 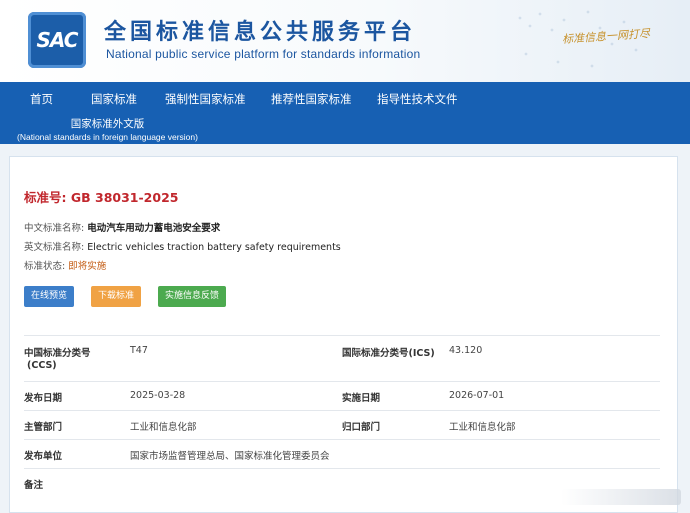 I want to click on sac-logo: SAC, so click(x=57, y=40).